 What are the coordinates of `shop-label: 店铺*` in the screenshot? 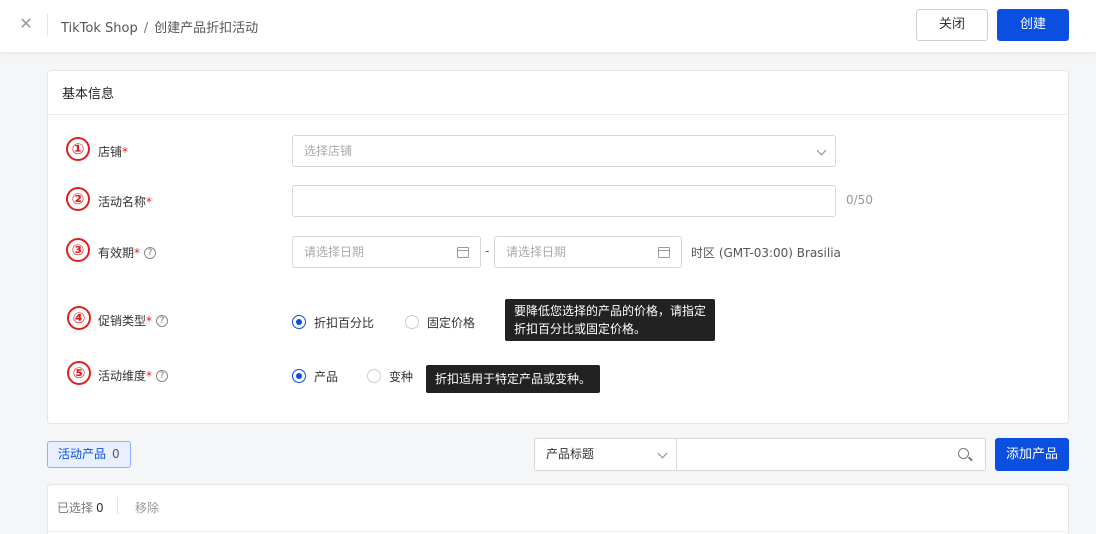 It's located at (113, 151).